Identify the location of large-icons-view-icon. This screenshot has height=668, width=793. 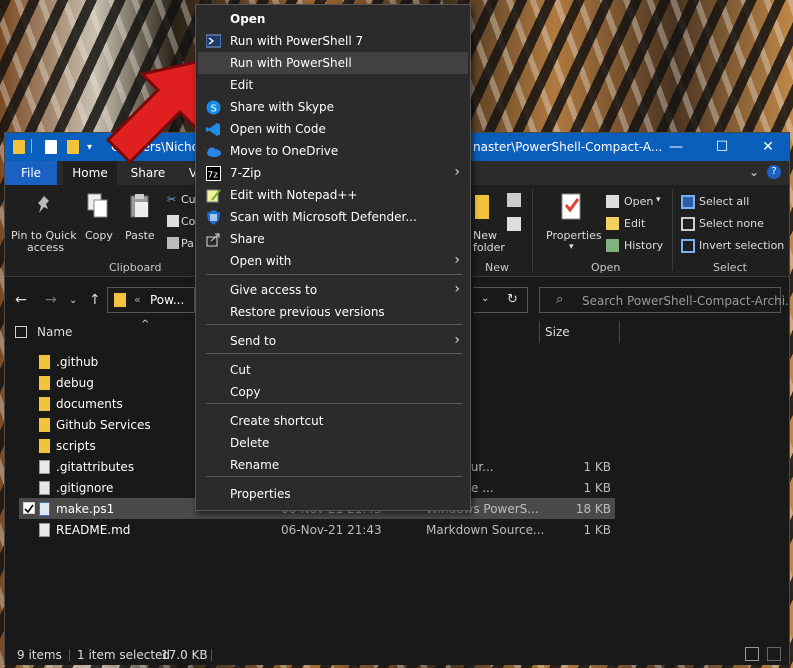
(774, 654).